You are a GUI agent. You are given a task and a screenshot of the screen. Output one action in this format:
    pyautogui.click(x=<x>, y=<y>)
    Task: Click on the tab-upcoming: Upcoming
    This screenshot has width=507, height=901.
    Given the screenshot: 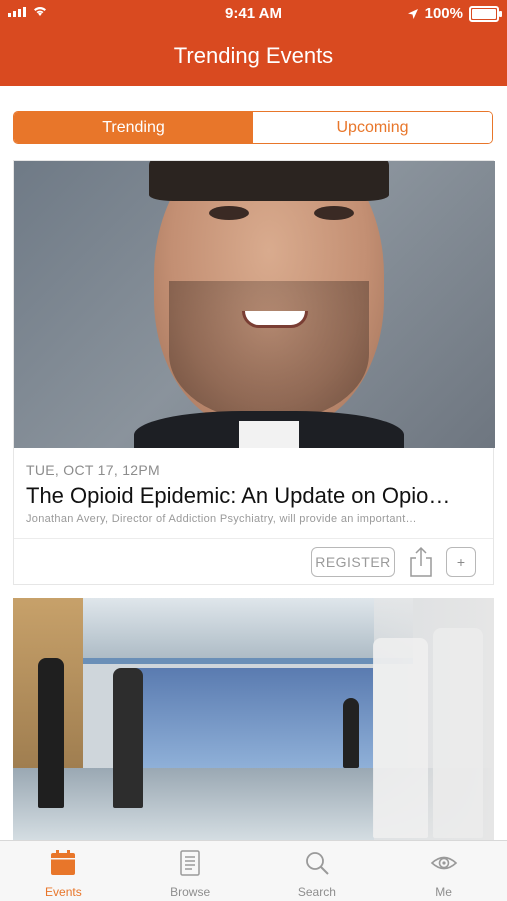 What is the action you would take?
    pyautogui.click(x=372, y=127)
    